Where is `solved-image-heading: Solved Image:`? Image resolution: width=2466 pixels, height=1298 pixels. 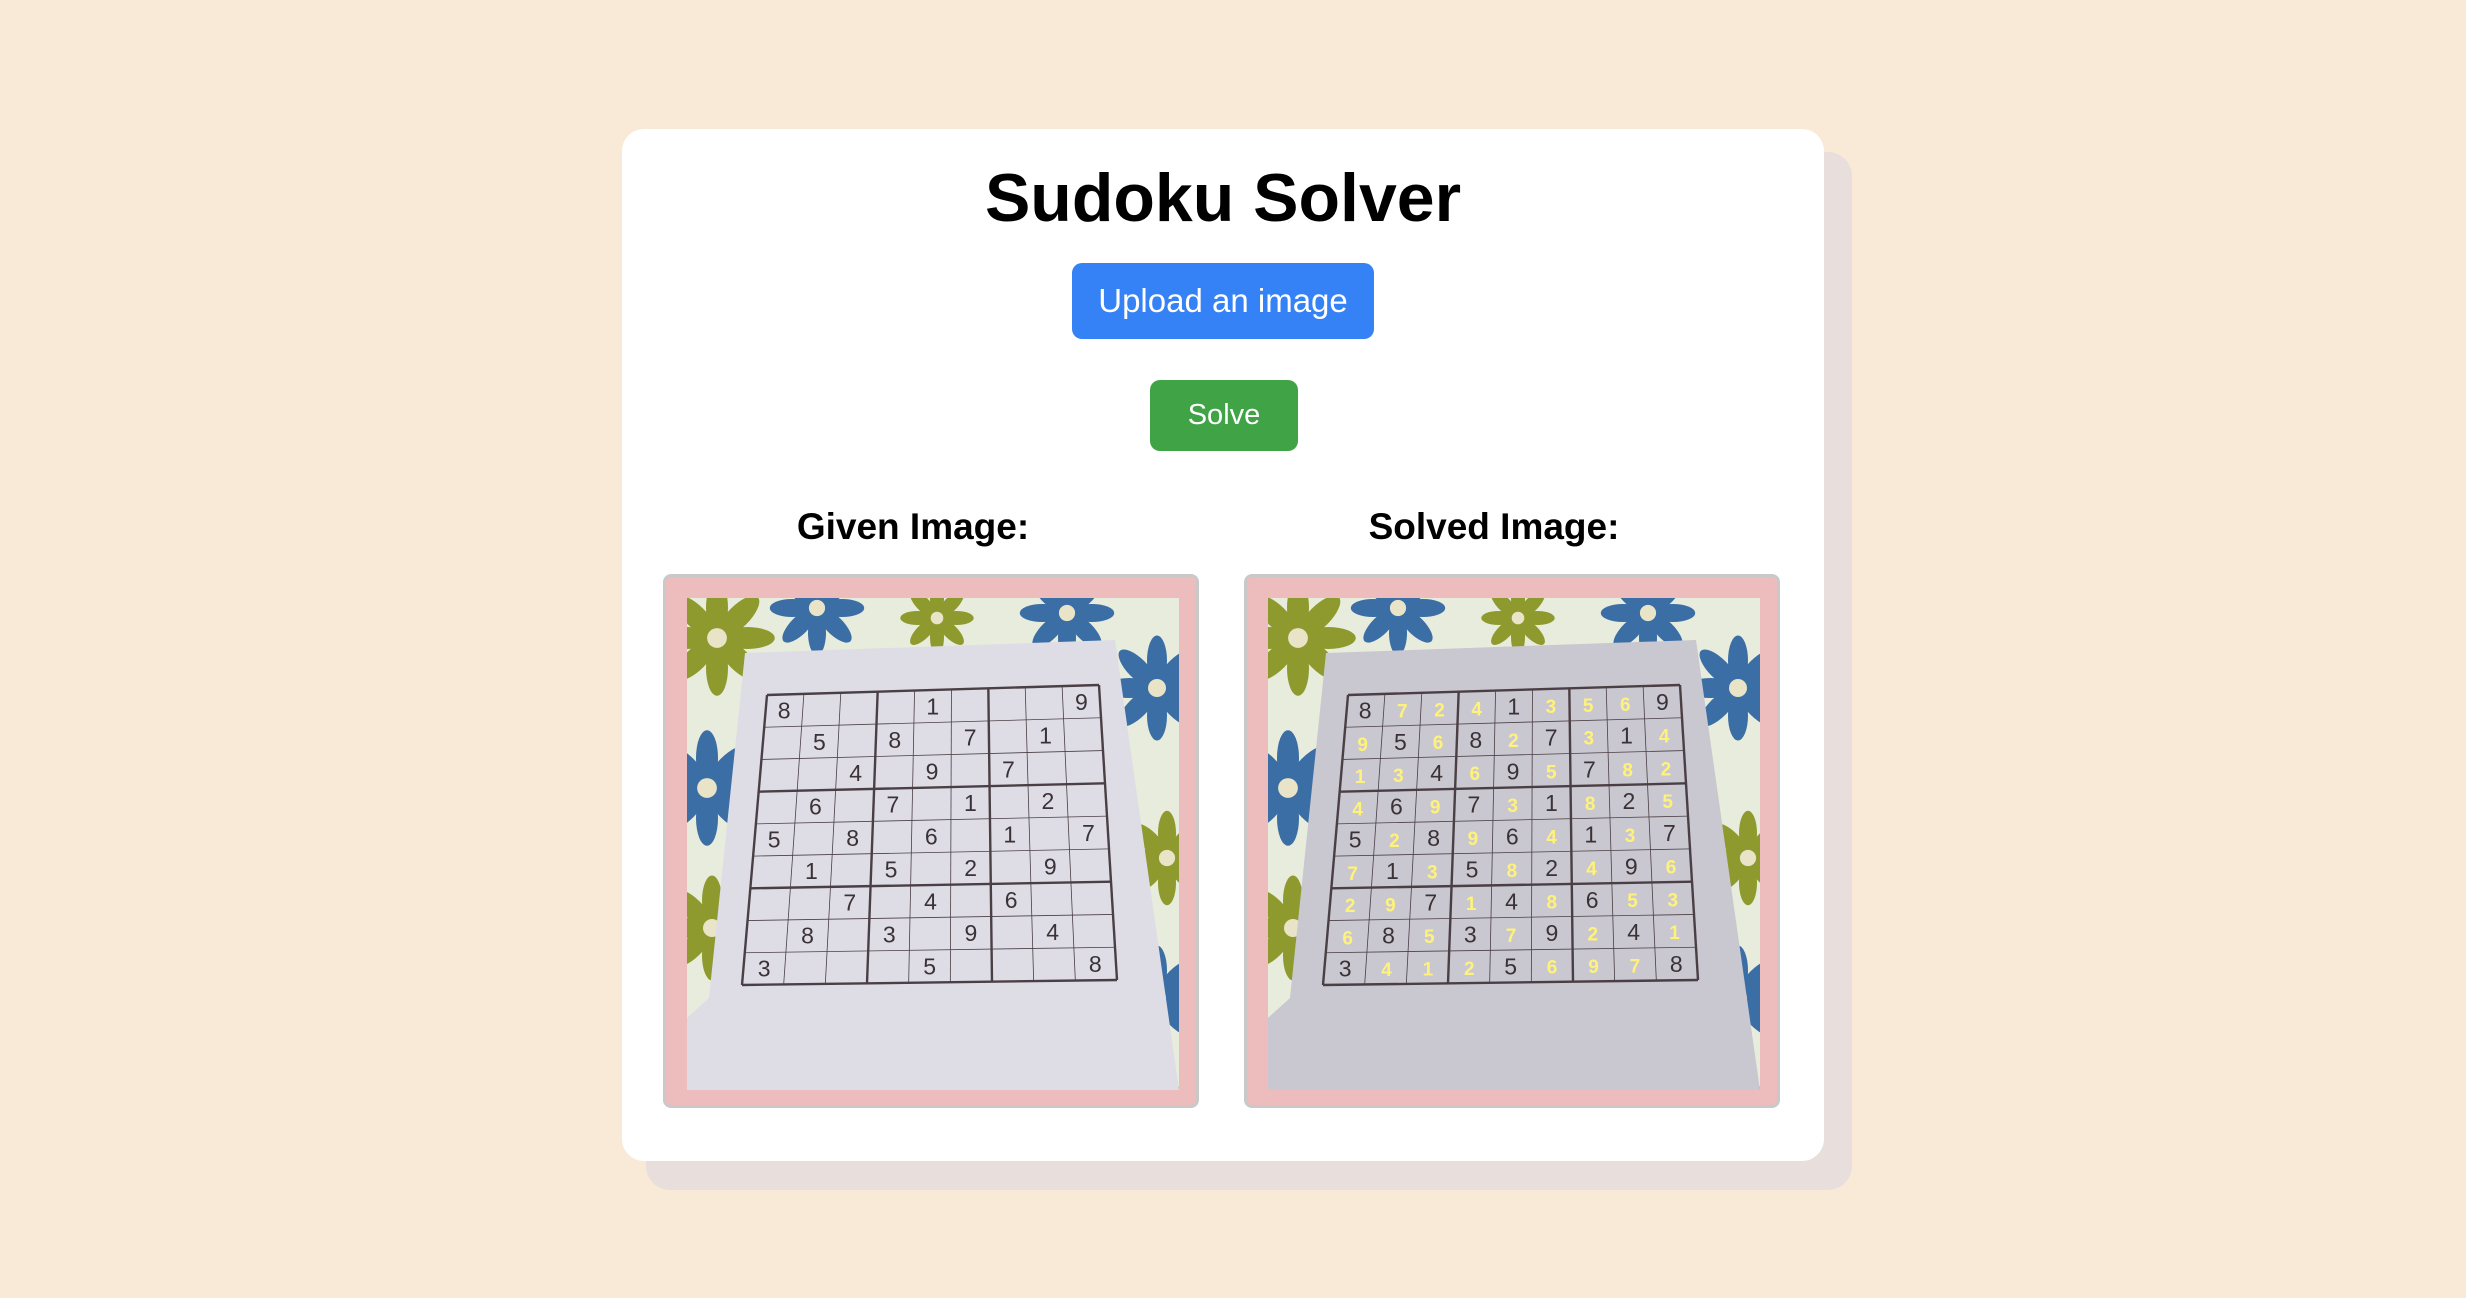 solved-image-heading: Solved Image: is located at coordinates (1494, 526).